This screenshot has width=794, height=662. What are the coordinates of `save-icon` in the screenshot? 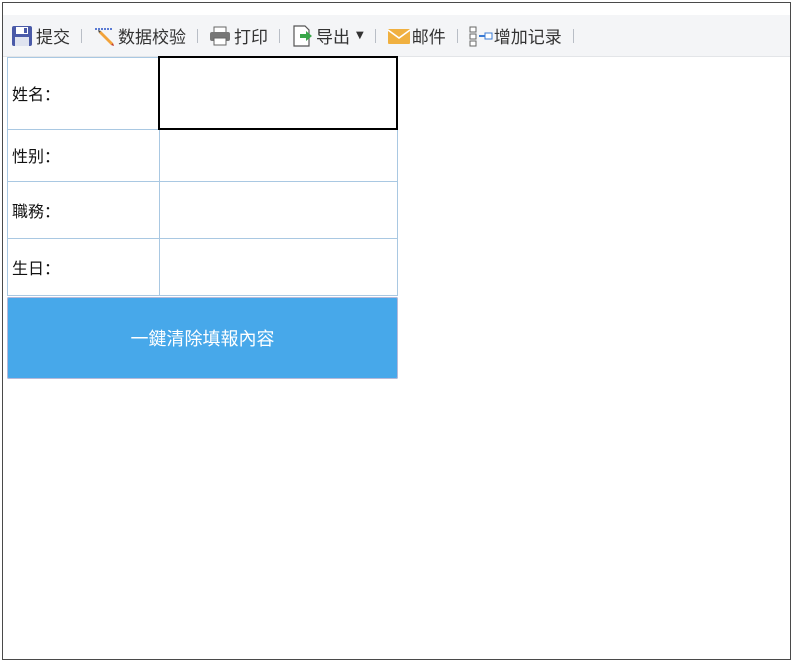 It's located at (22, 36).